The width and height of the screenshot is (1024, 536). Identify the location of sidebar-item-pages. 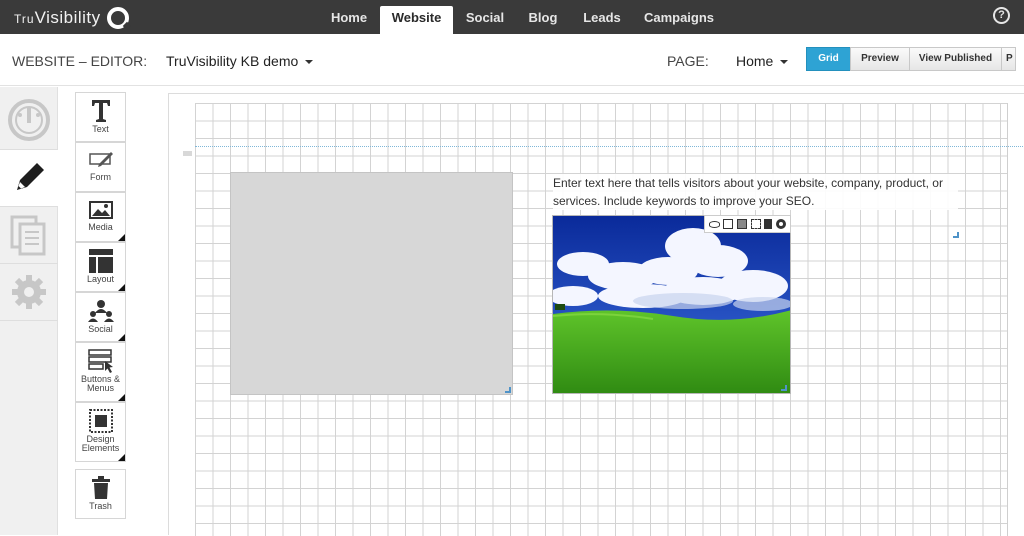
(29, 235).